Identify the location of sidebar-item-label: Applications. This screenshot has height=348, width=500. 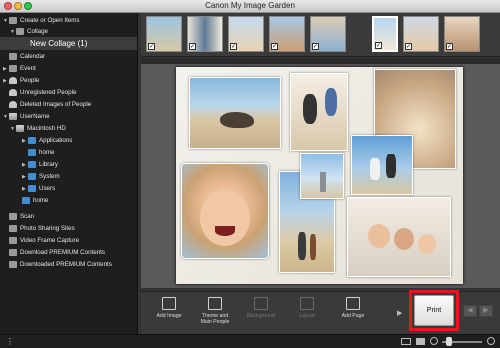
(56, 140).